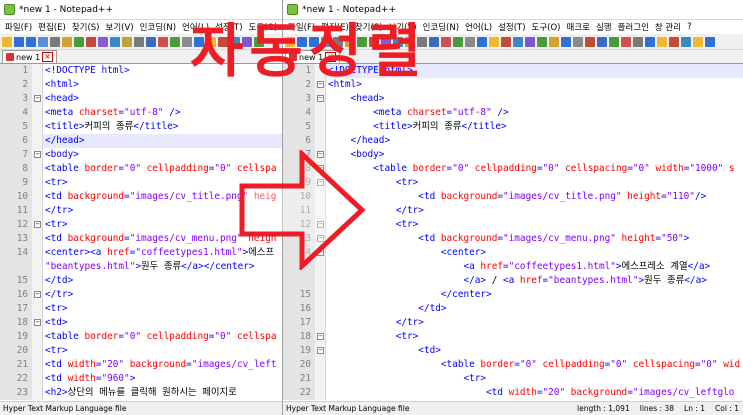  What do you see at coordinates (10, 57) in the screenshot?
I see `unsaved-document-icon` at bounding box center [10, 57].